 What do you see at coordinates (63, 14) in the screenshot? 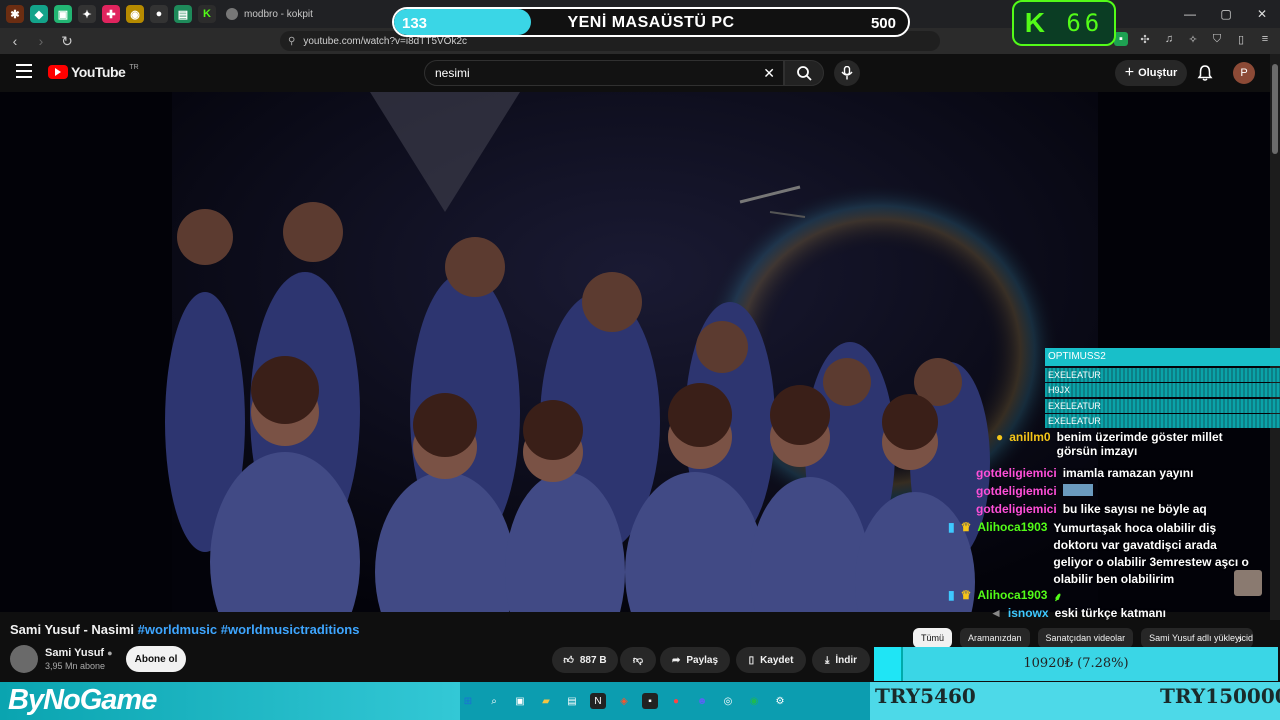
I see `pinned-tab-icon: ▣` at bounding box center [63, 14].